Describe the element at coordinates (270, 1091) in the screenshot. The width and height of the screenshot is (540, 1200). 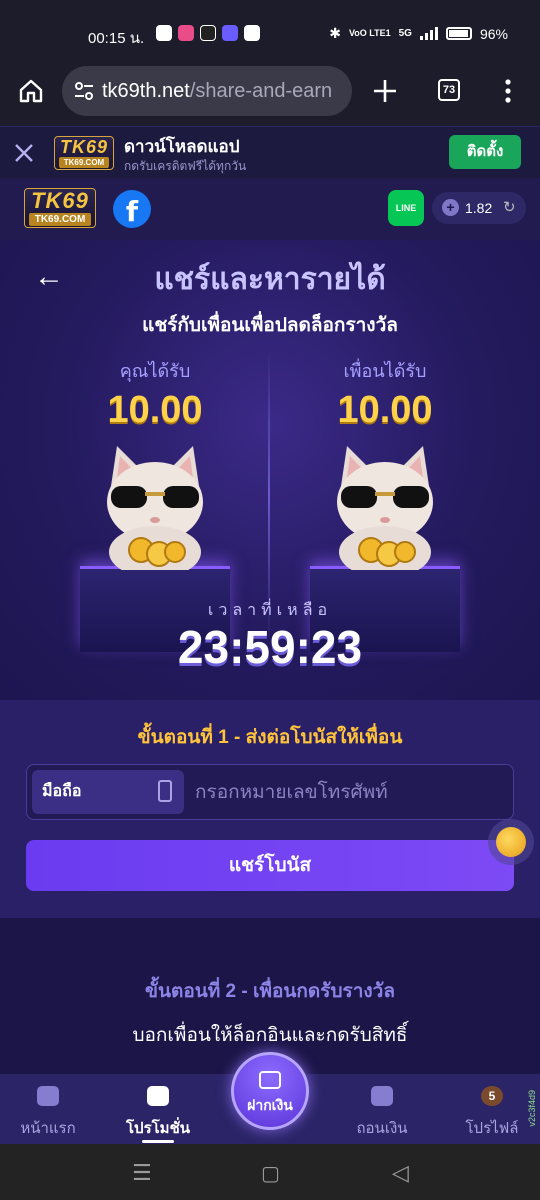
I see `deposit-button: ฝากเงิน` at that location.